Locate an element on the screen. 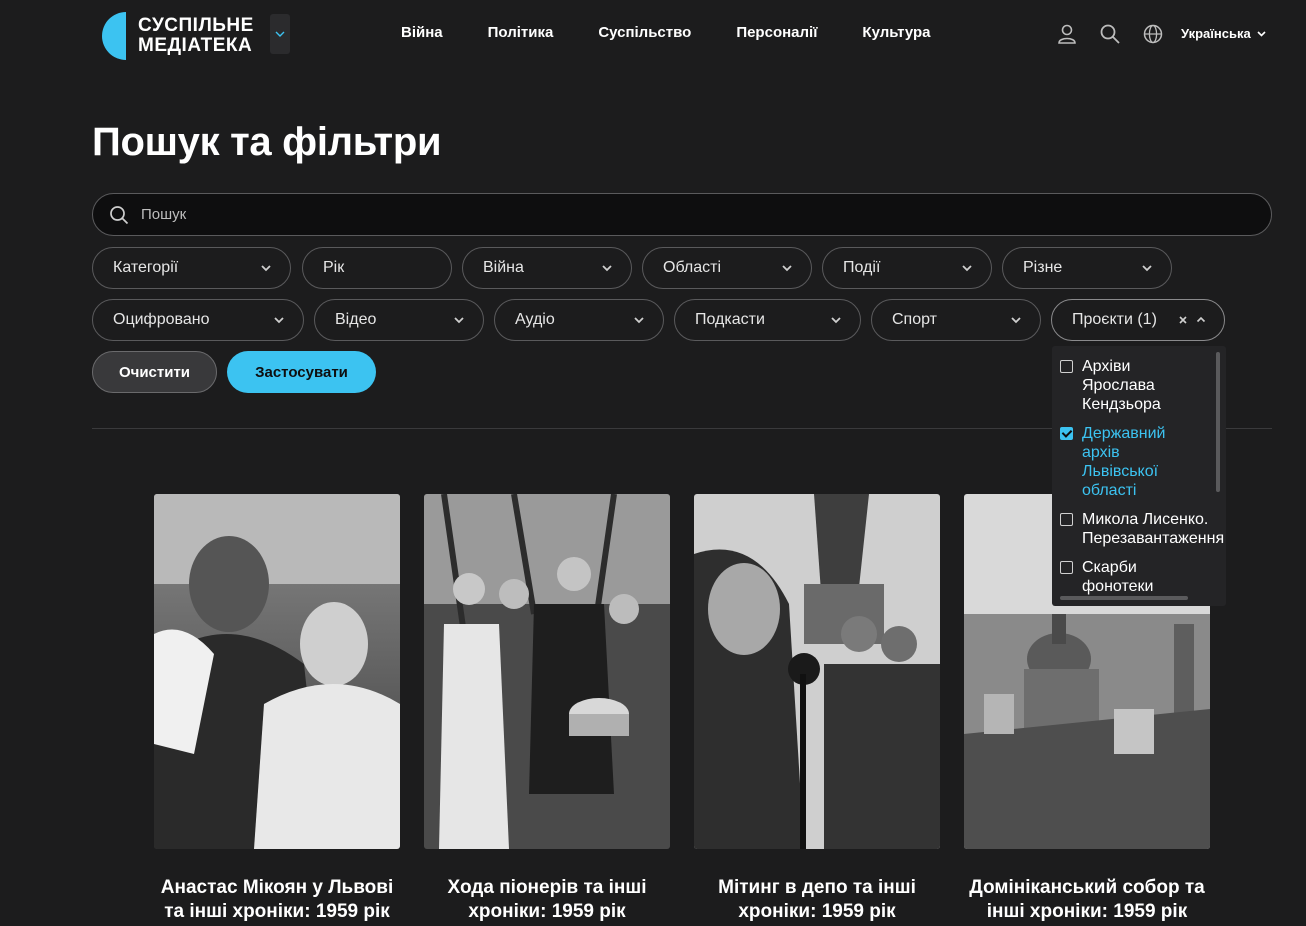  filter-podcasts: Подкасти is located at coordinates (767, 320).